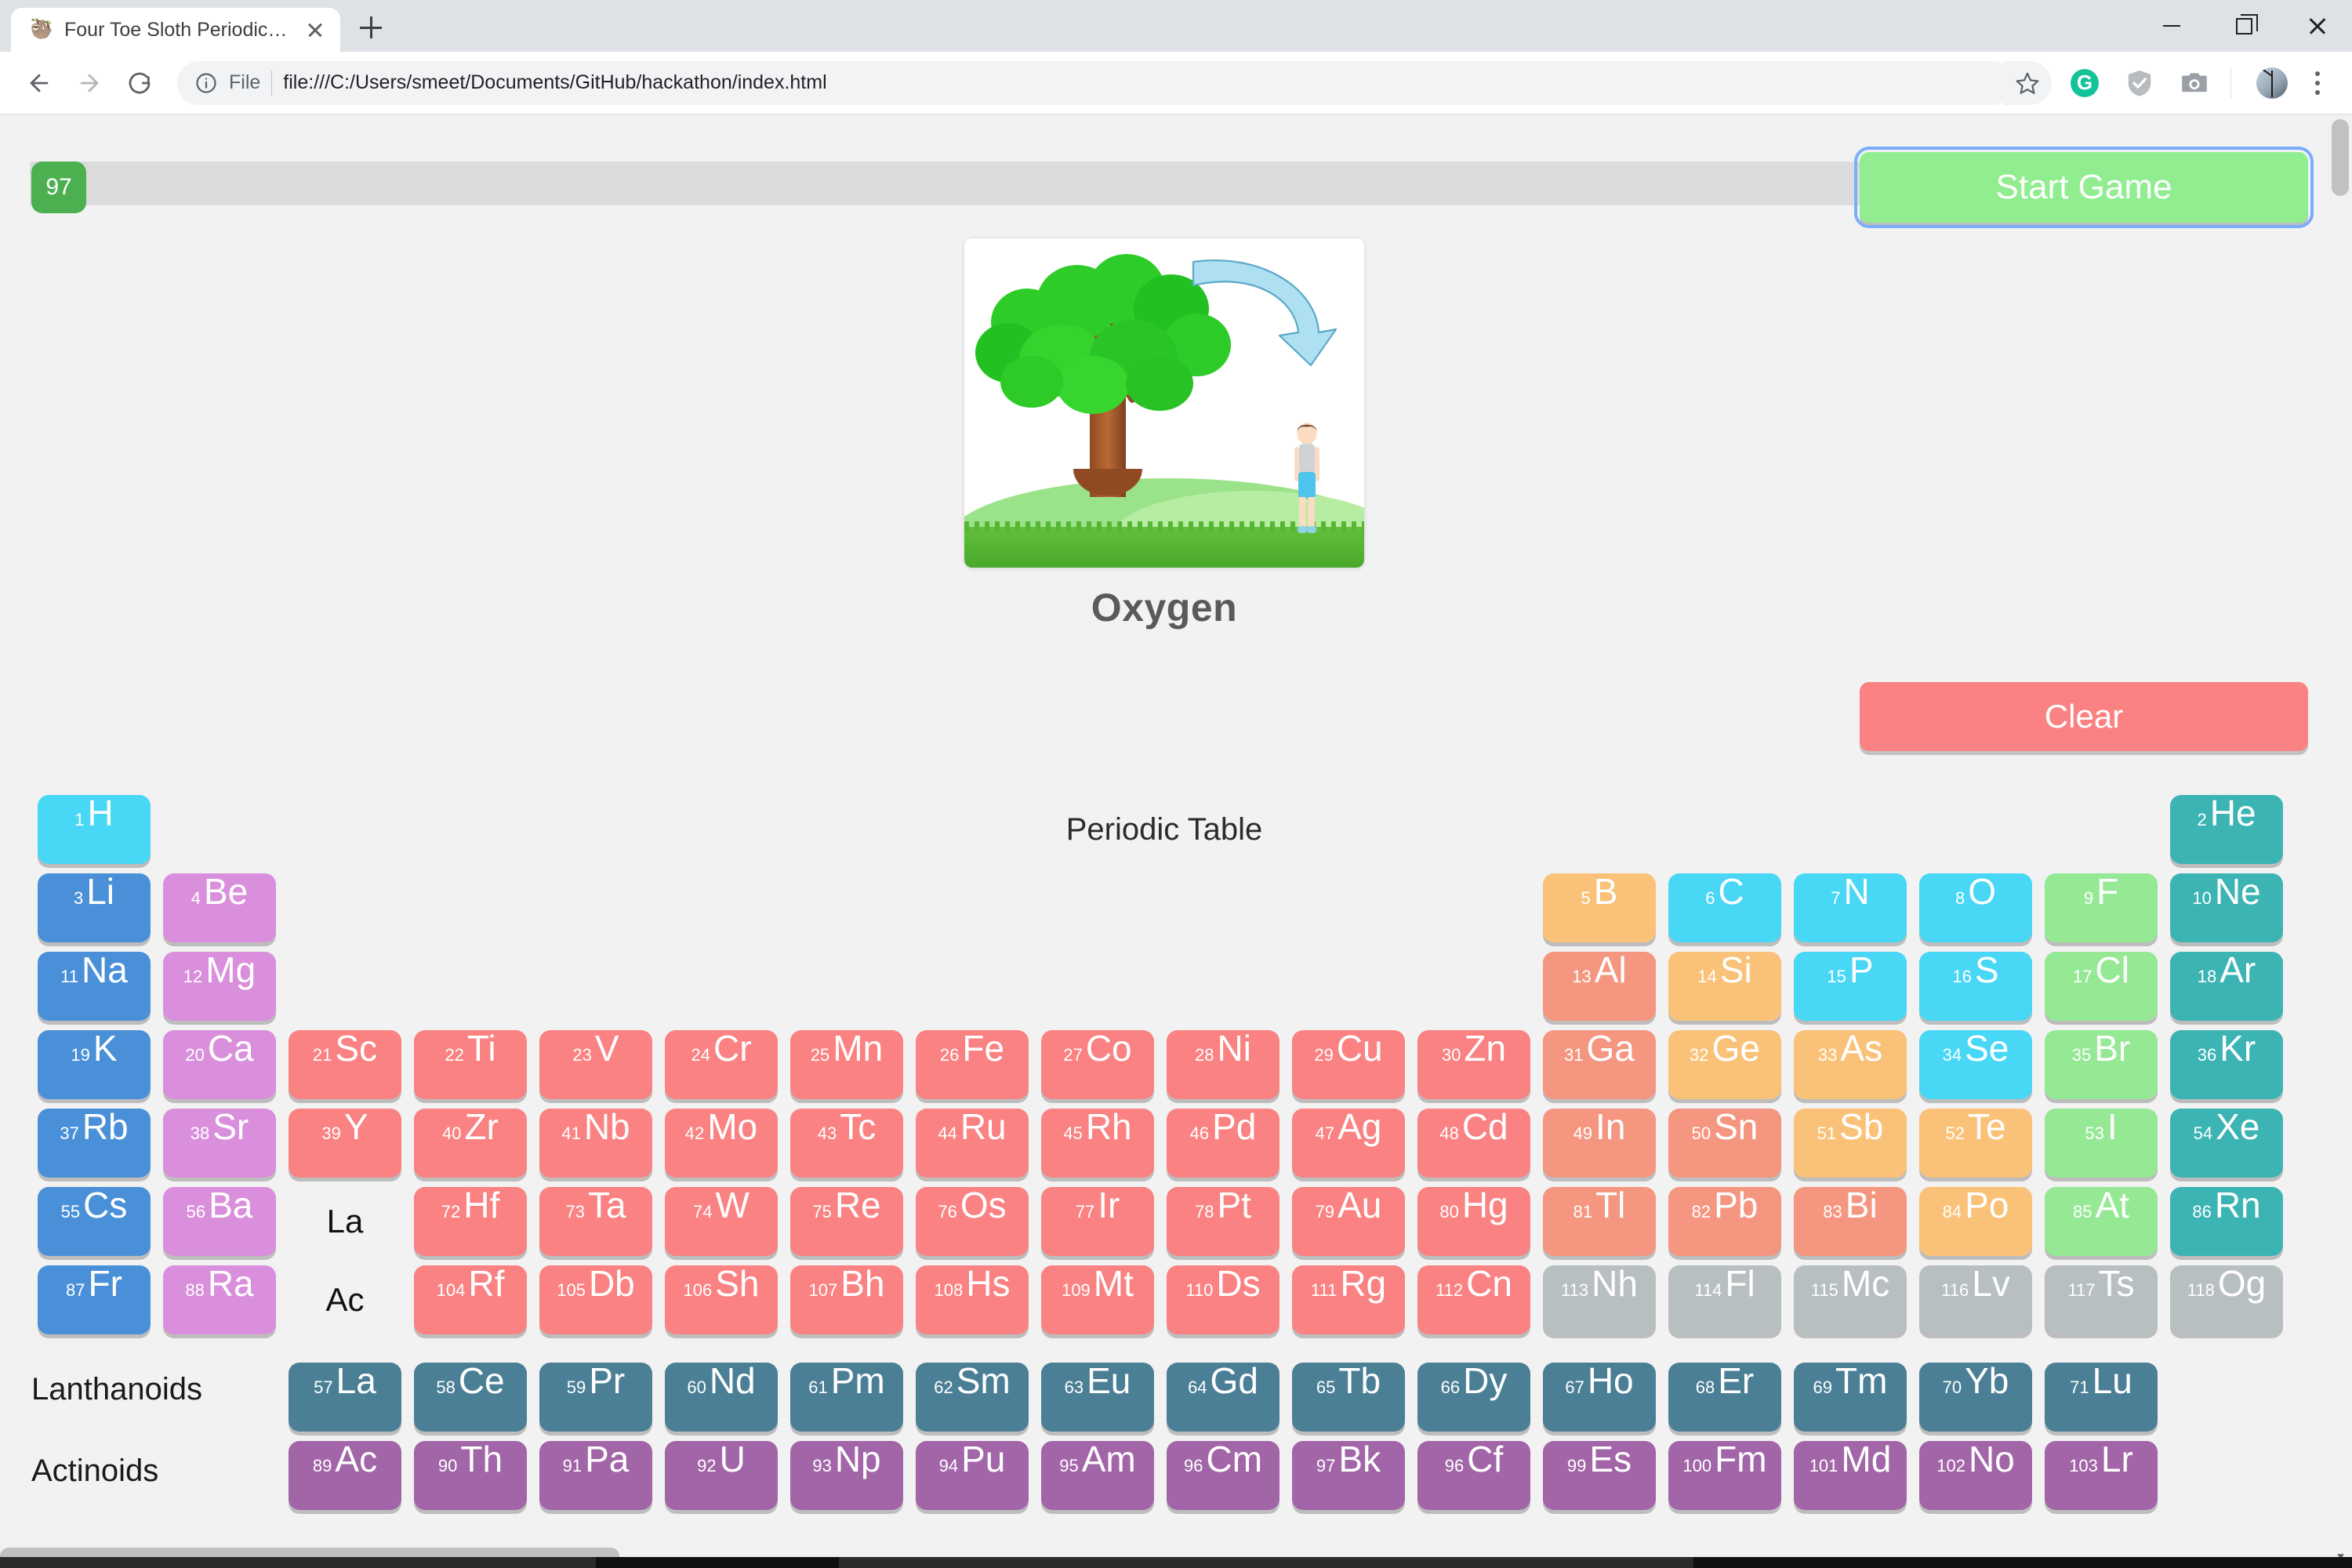  Describe the element at coordinates (471, 1397) in the screenshot. I see `element-tile-Ce: 58 Ce` at that location.